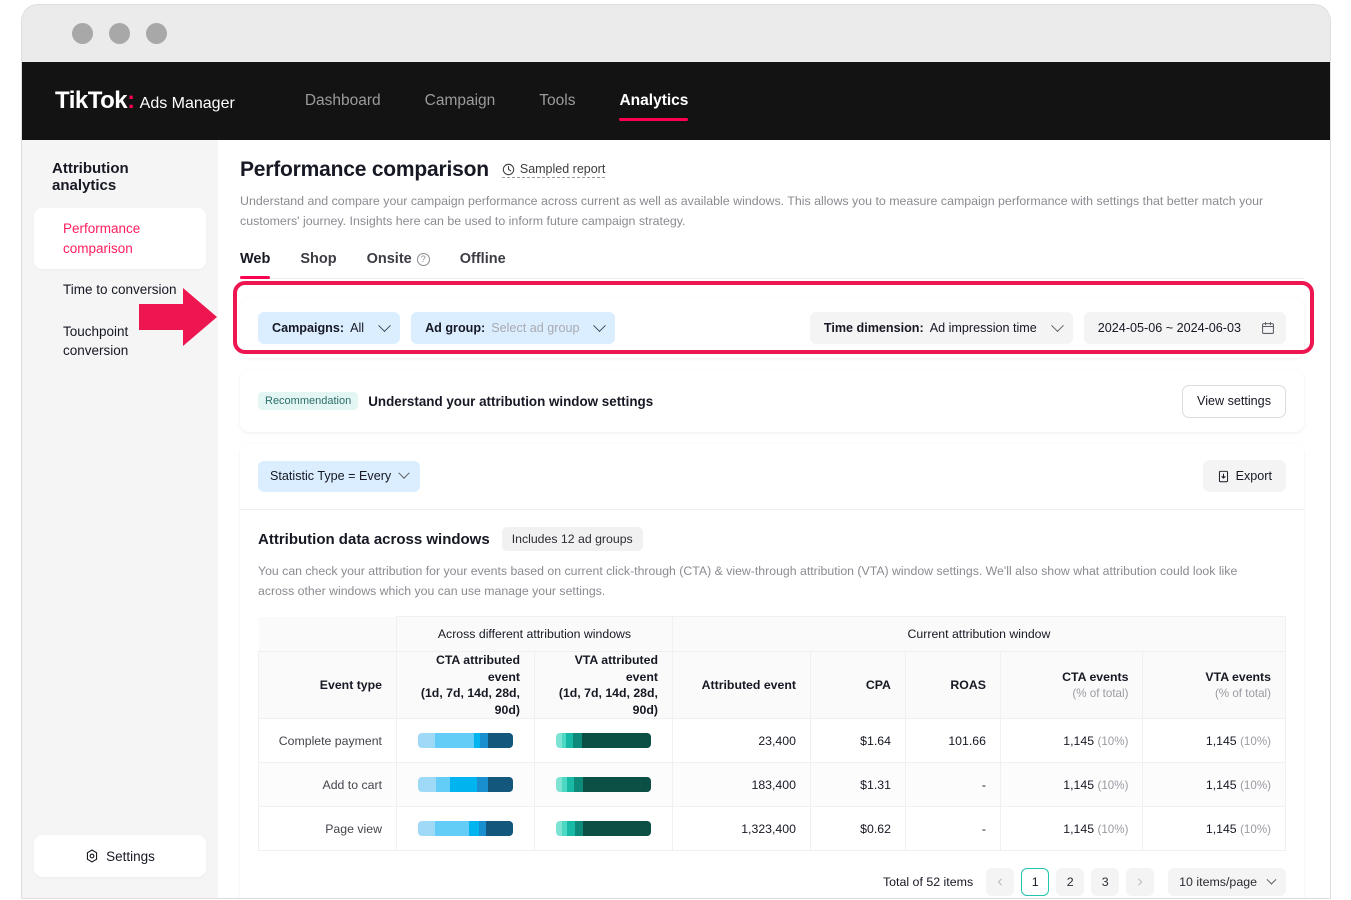 The width and height of the screenshot is (1351, 900). I want to click on time-dimension-label: Time dimension:, so click(873, 328).